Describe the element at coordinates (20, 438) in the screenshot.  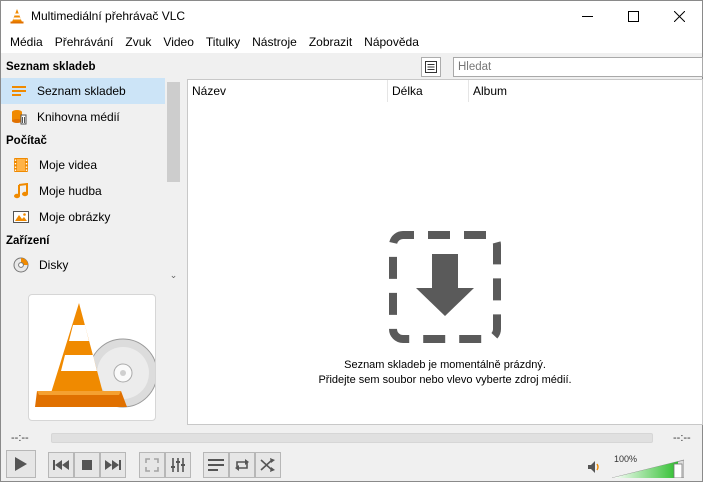
I see `elapsed-time: --:--` at that location.